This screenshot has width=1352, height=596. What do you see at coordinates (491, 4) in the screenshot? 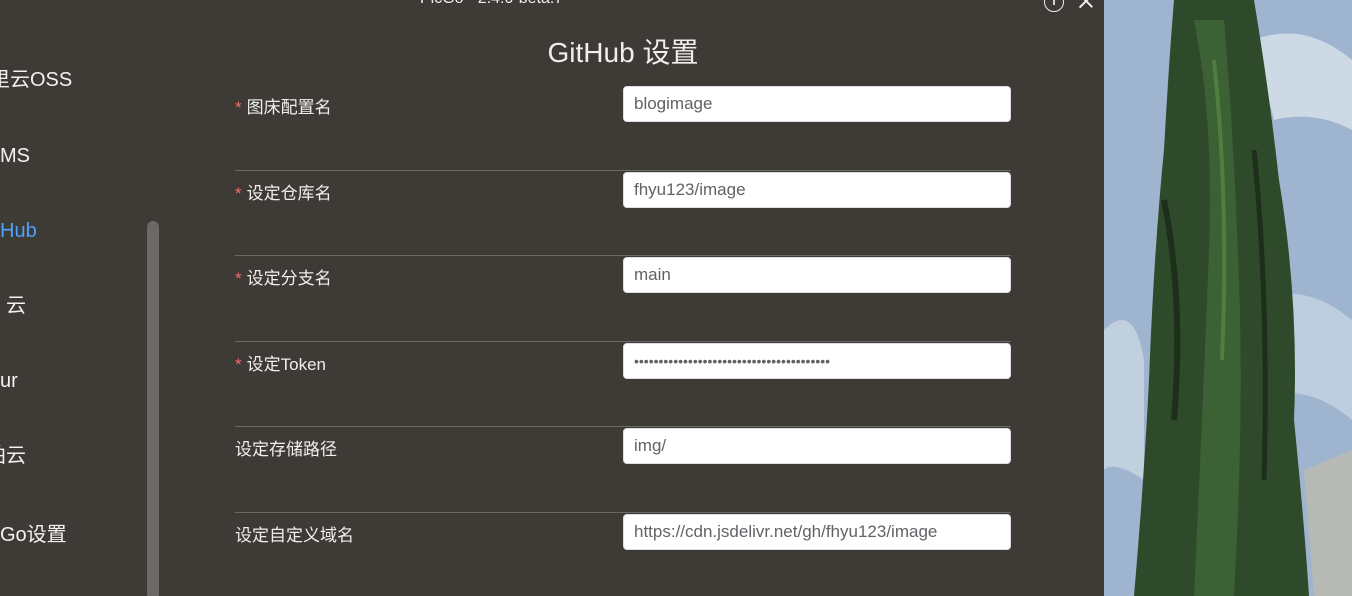
I see `window-title: PicGo - 2.4.0-beta.7` at bounding box center [491, 4].